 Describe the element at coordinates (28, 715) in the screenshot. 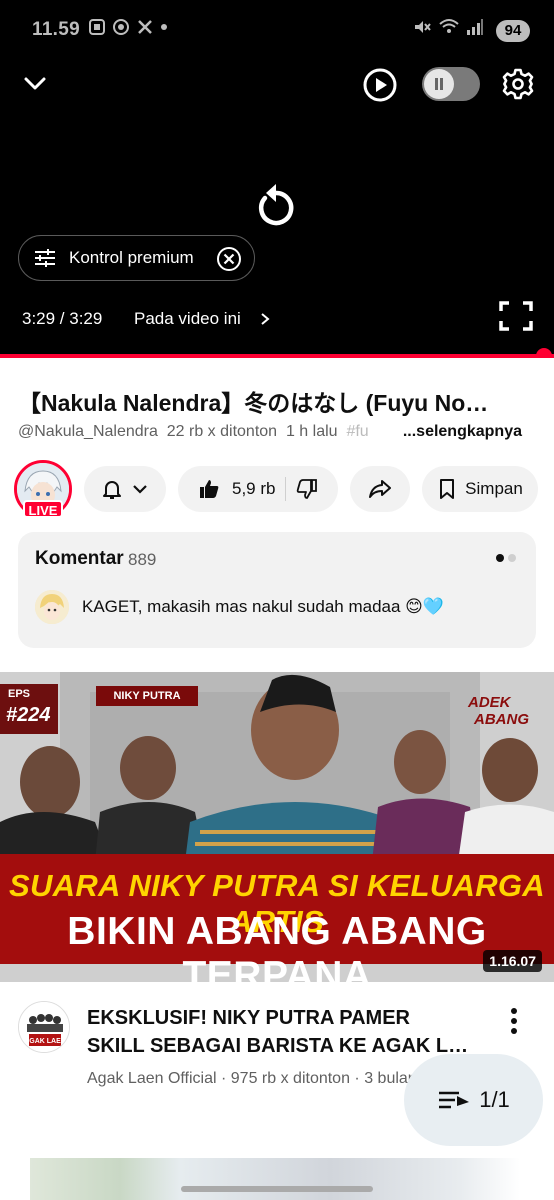

I see `episode-number: #224` at that location.